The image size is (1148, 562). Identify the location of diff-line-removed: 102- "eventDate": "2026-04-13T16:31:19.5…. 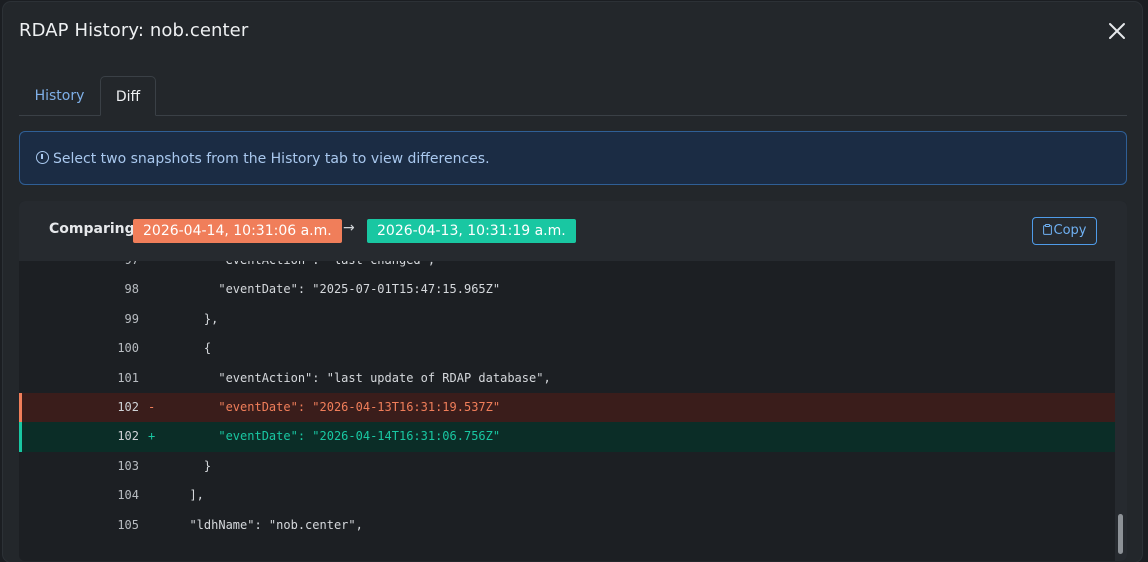
(567, 408).